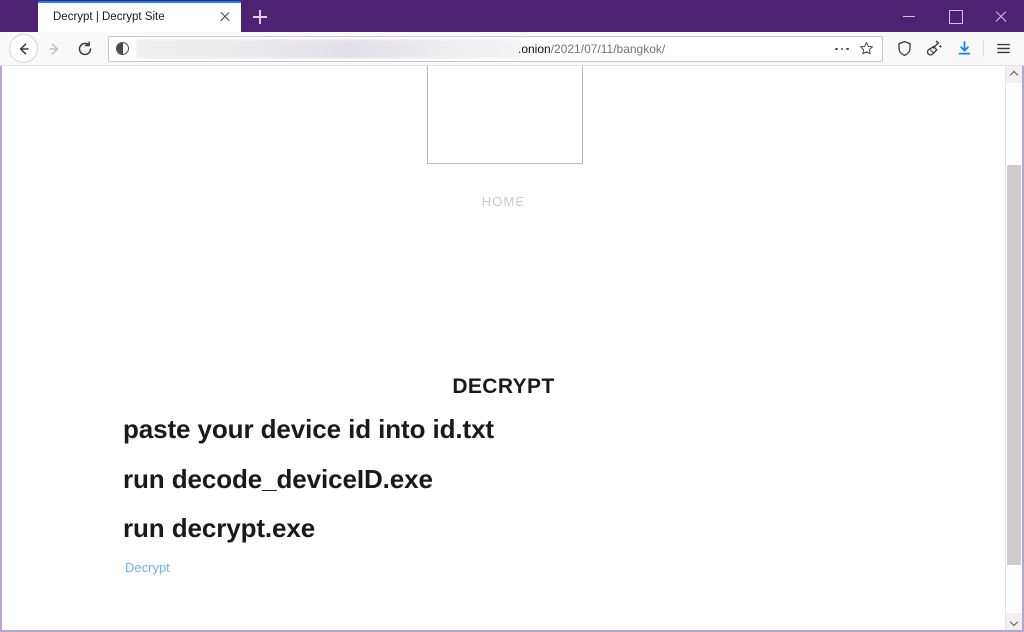  Describe the element at coordinates (147, 567) in the screenshot. I see `decrypt-link: Decrypt` at that location.